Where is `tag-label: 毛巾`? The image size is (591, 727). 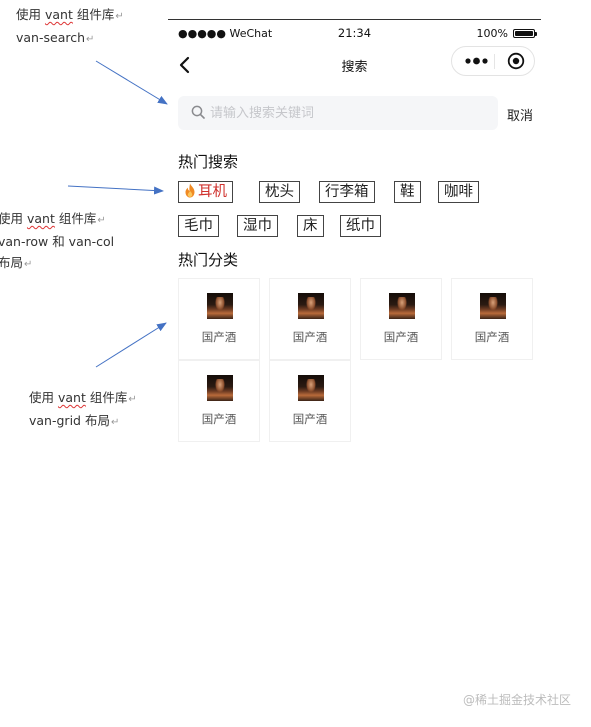
tag-label: 毛巾 is located at coordinates (198, 226).